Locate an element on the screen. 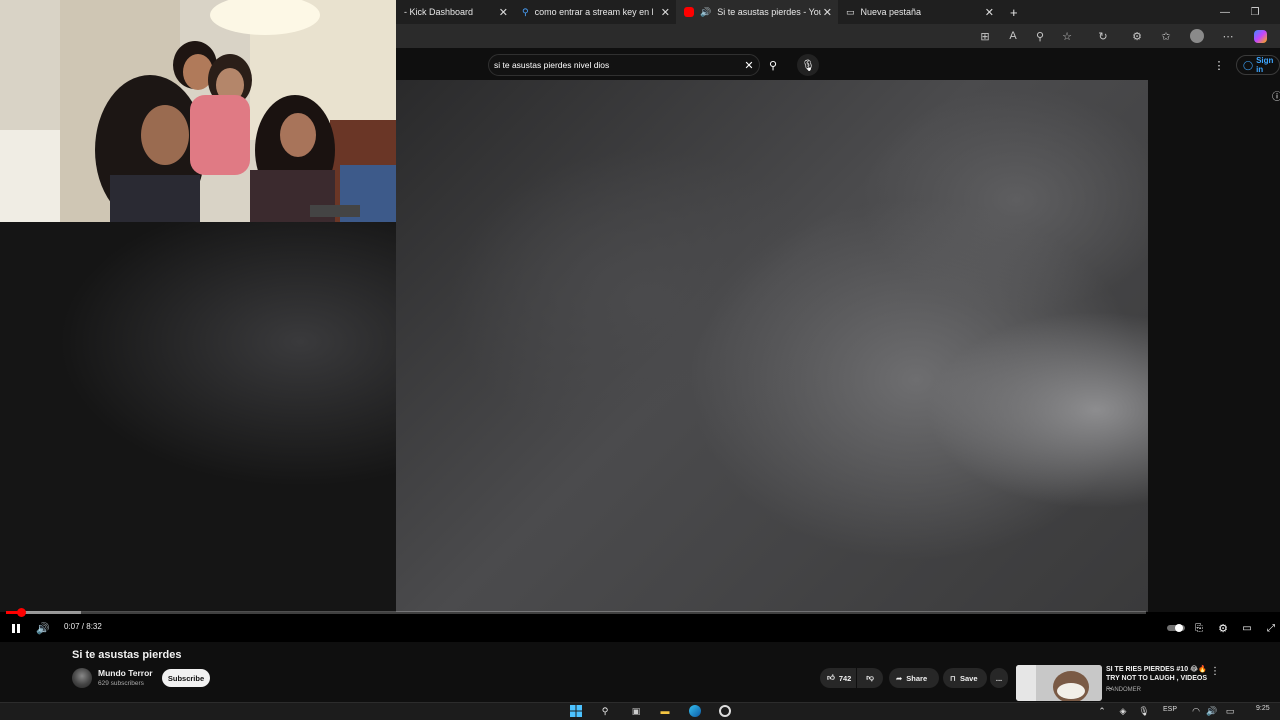 The image size is (1280, 720). clear-search-icon: ✕ is located at coordinates (749, 65).